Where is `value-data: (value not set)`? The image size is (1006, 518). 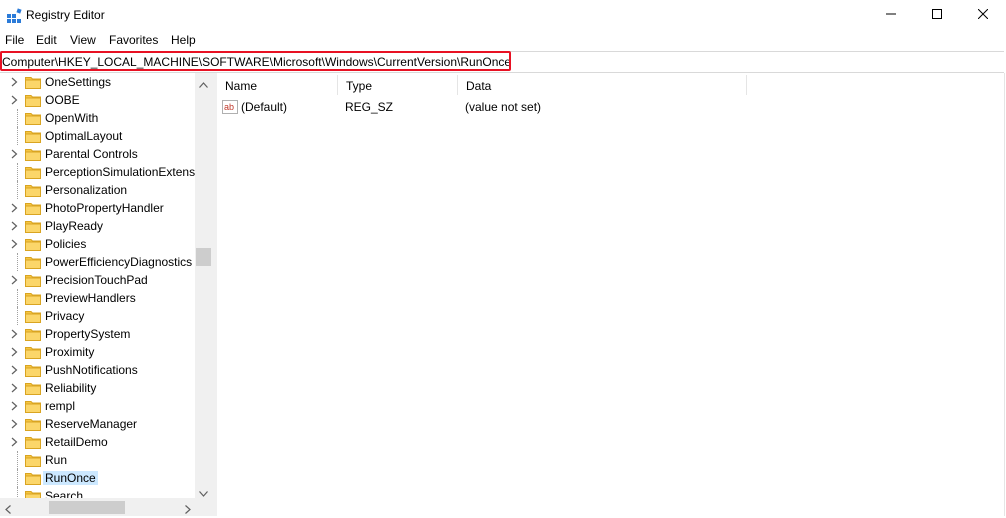 value-data: (value not set) is located at coordinates (503, 107).